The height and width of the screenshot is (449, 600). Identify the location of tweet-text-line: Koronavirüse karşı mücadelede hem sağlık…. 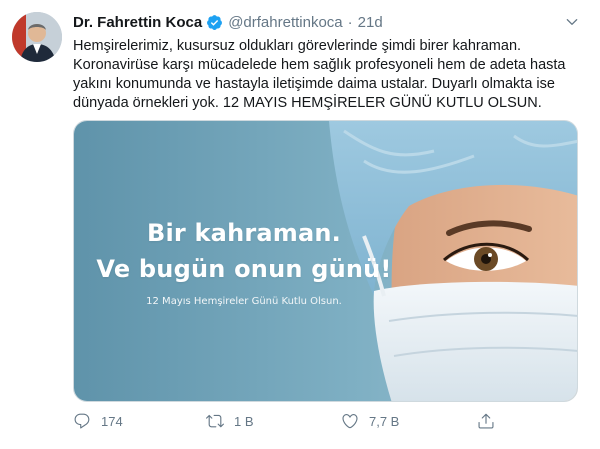
(319, 65).